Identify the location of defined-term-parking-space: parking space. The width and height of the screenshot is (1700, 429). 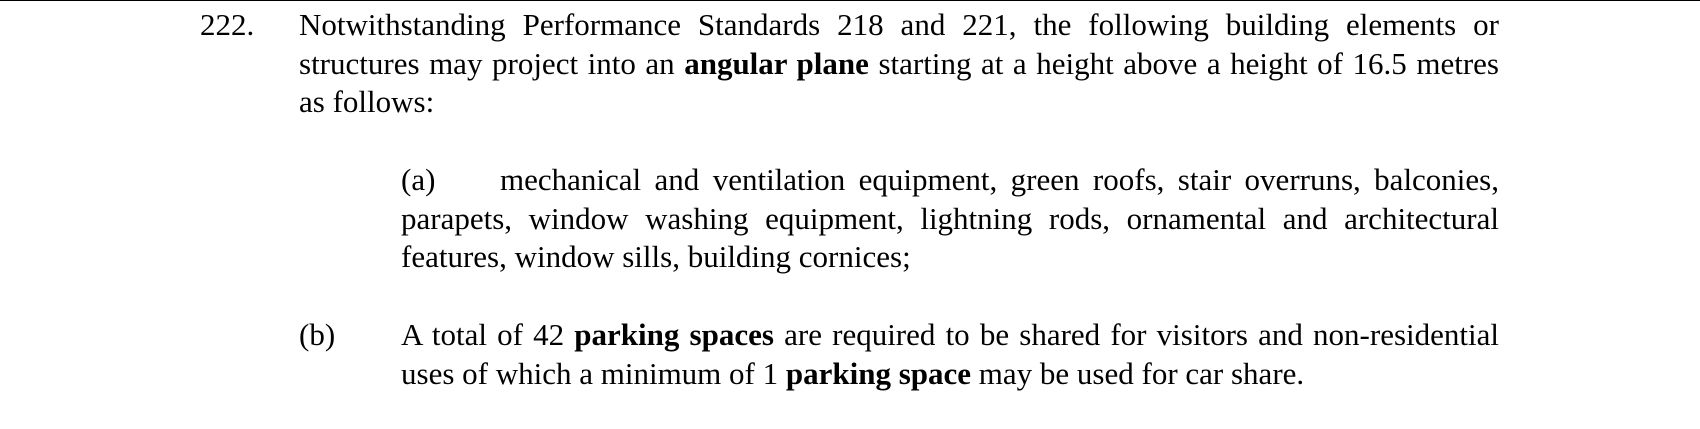
(878, 373).